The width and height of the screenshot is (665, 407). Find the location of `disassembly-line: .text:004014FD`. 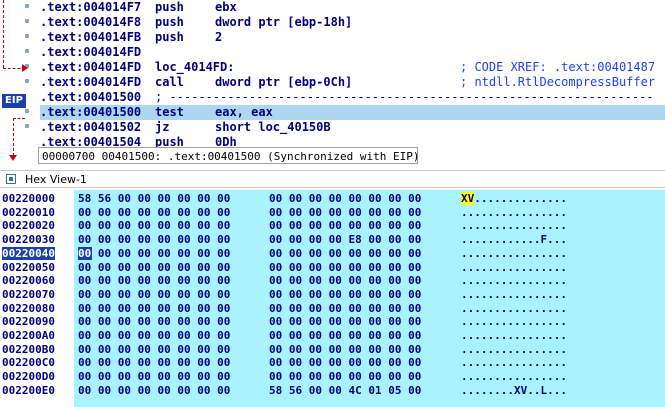

disassembly-line: .text:004014FD is located at coordinates (352, 52).